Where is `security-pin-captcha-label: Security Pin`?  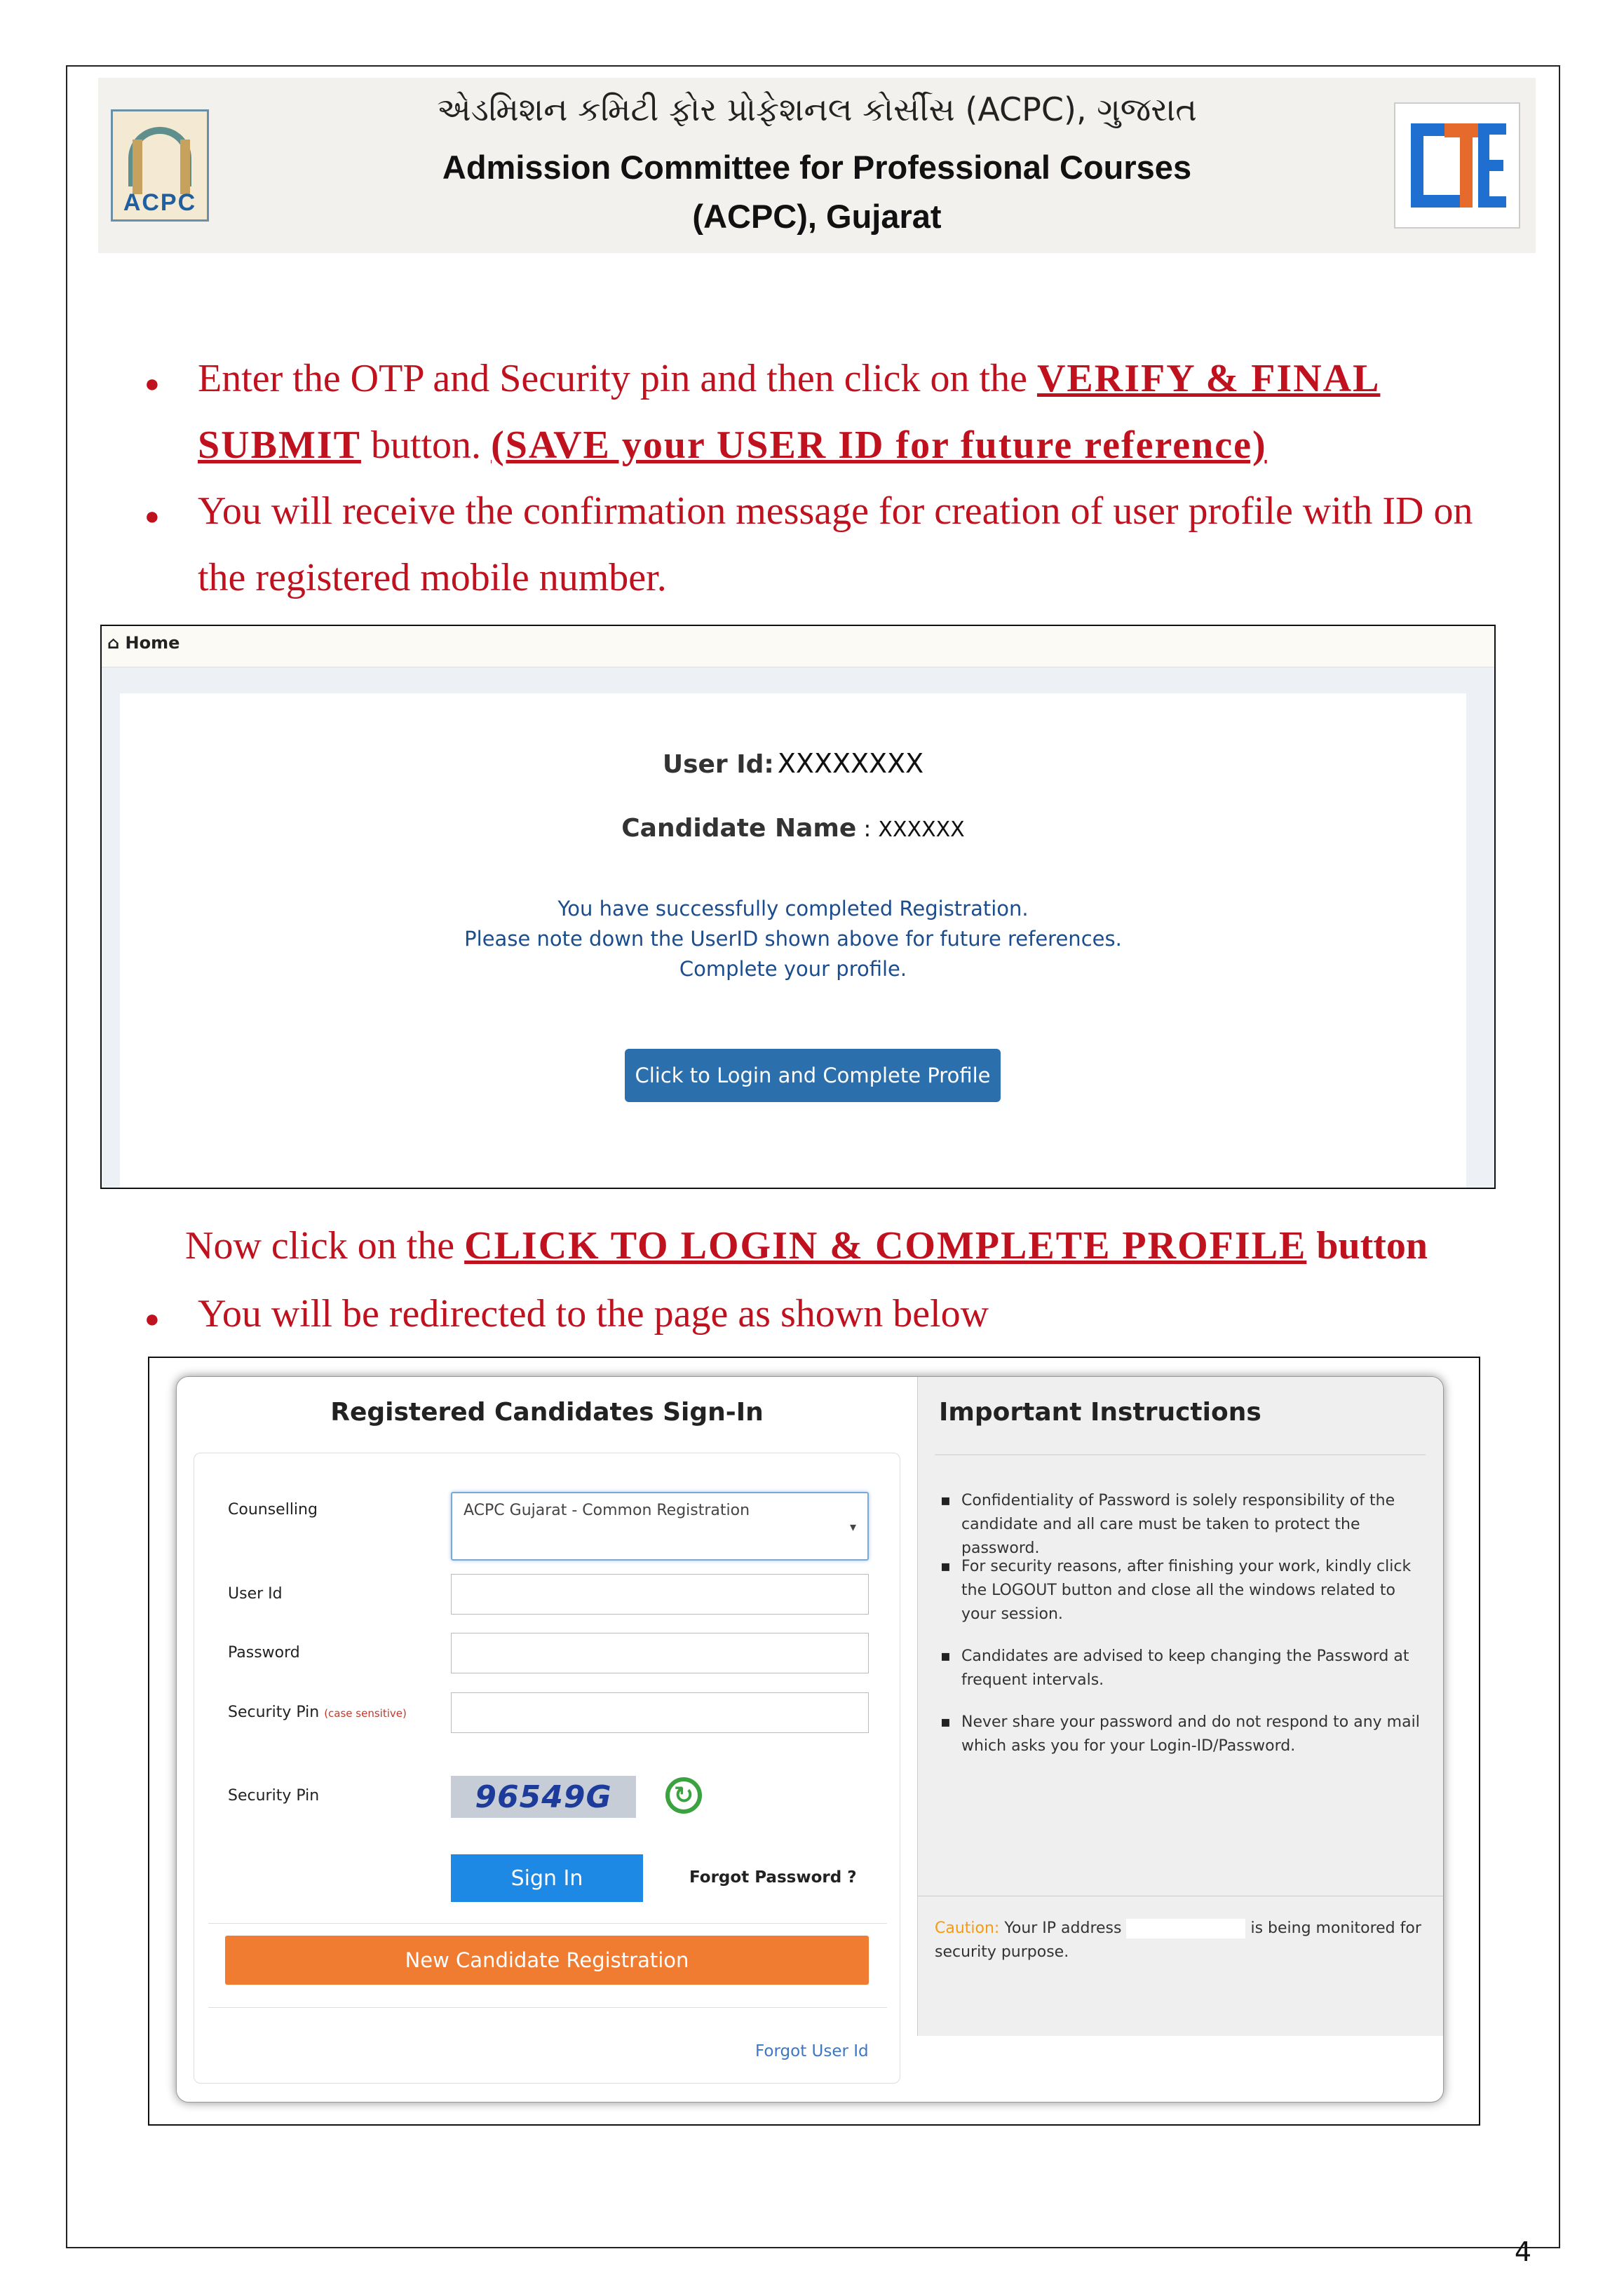
security-pin-captcha-label: Security Pin is located at coordinates (274, 1796).